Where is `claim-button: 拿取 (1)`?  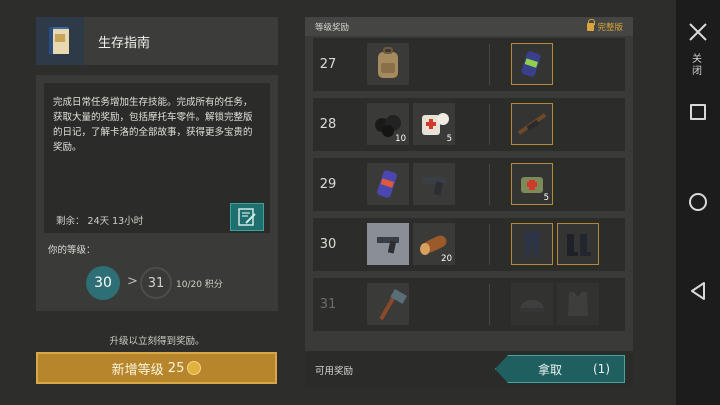
claim-button: 拿取 (1) is located at coordinates (560, 369).